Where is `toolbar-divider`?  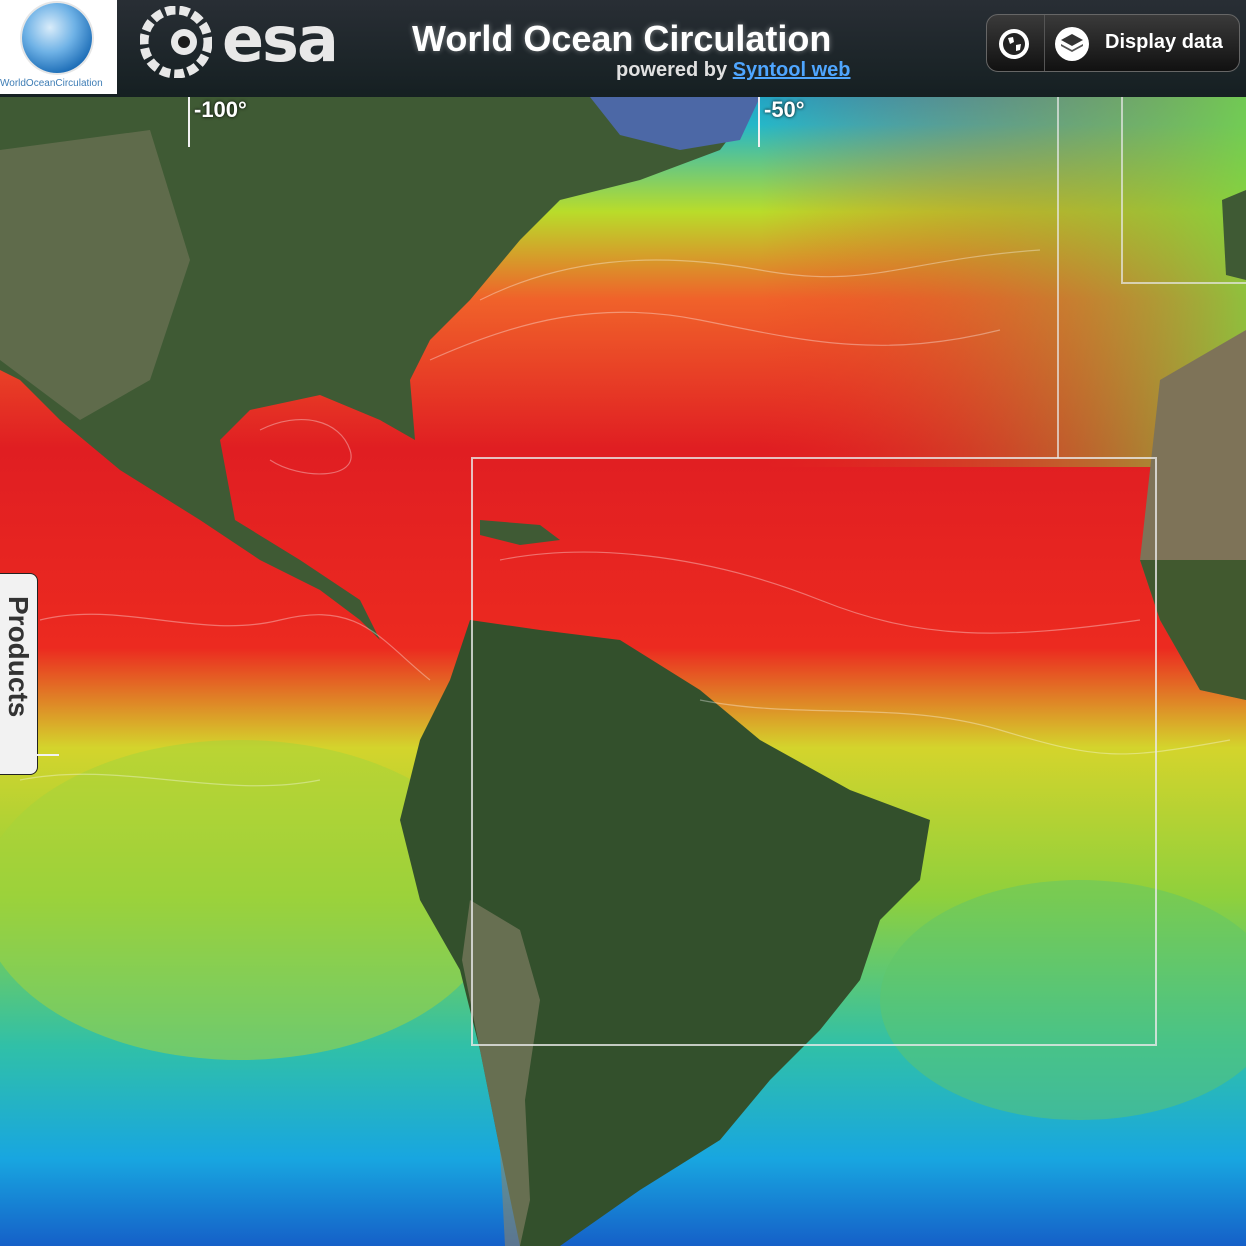
toolbar-divider is located at coordinates (1044, 43).